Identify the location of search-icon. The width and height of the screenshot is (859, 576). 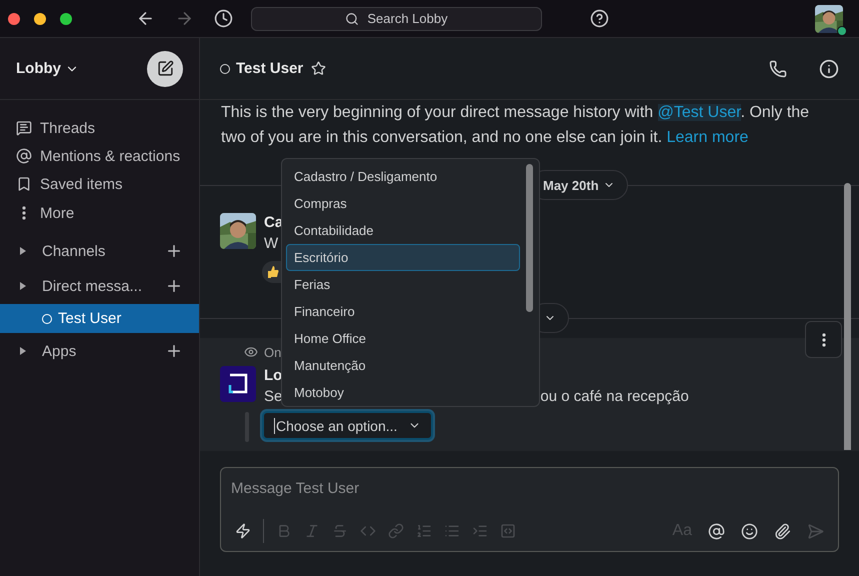
(352, 19).